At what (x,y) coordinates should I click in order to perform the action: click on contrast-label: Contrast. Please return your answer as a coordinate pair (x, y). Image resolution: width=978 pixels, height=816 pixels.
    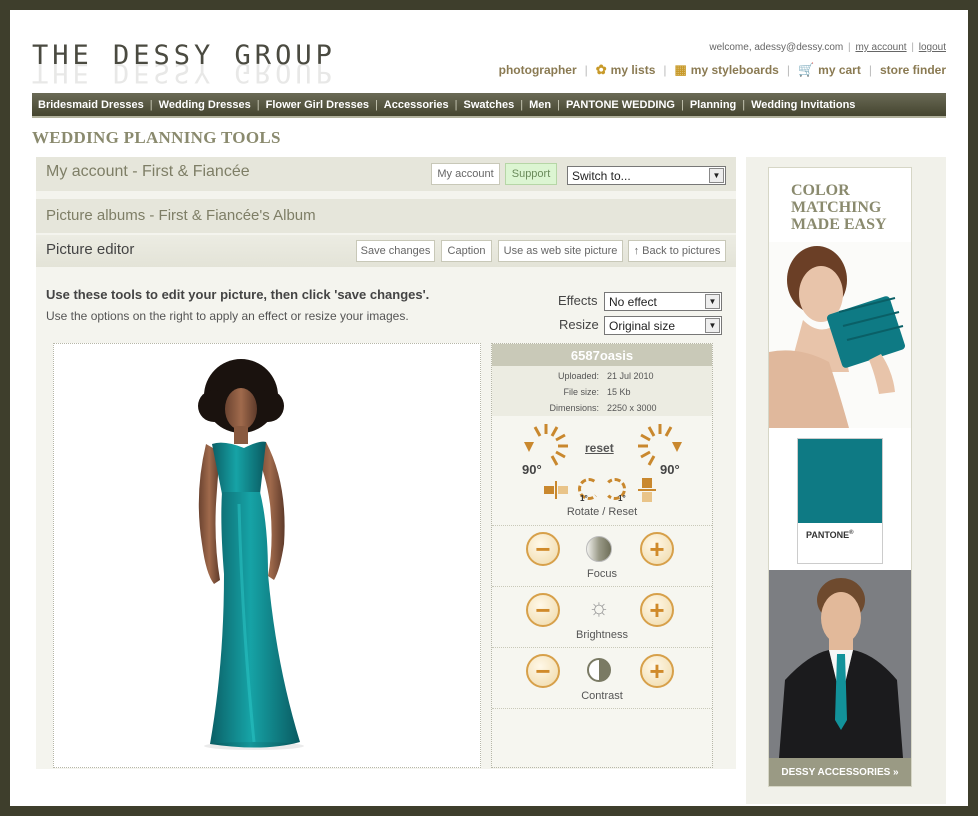
    Looking at the image, I should click on (602, 696).